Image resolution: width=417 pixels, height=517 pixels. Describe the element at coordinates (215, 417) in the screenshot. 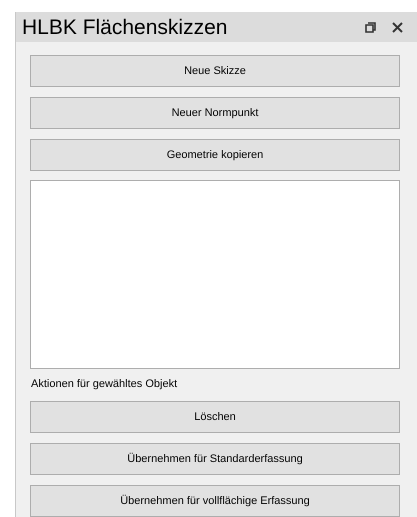

I see `action-button: Löschen` at that location.